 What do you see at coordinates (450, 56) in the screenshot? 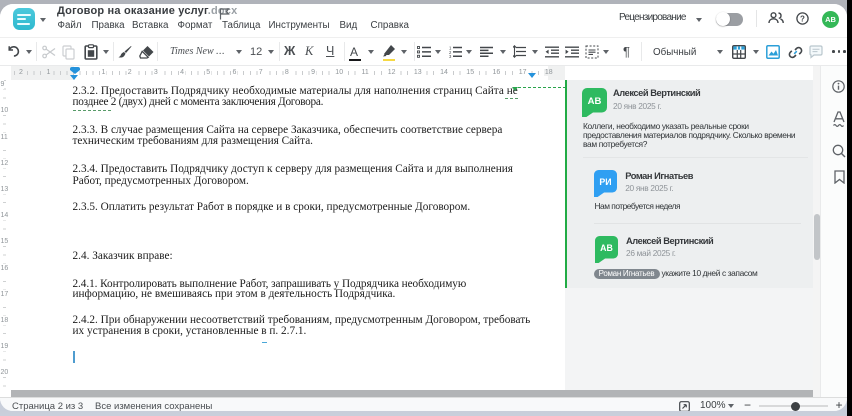
I see `svg-text: 3` at bounding box center [450, 56].